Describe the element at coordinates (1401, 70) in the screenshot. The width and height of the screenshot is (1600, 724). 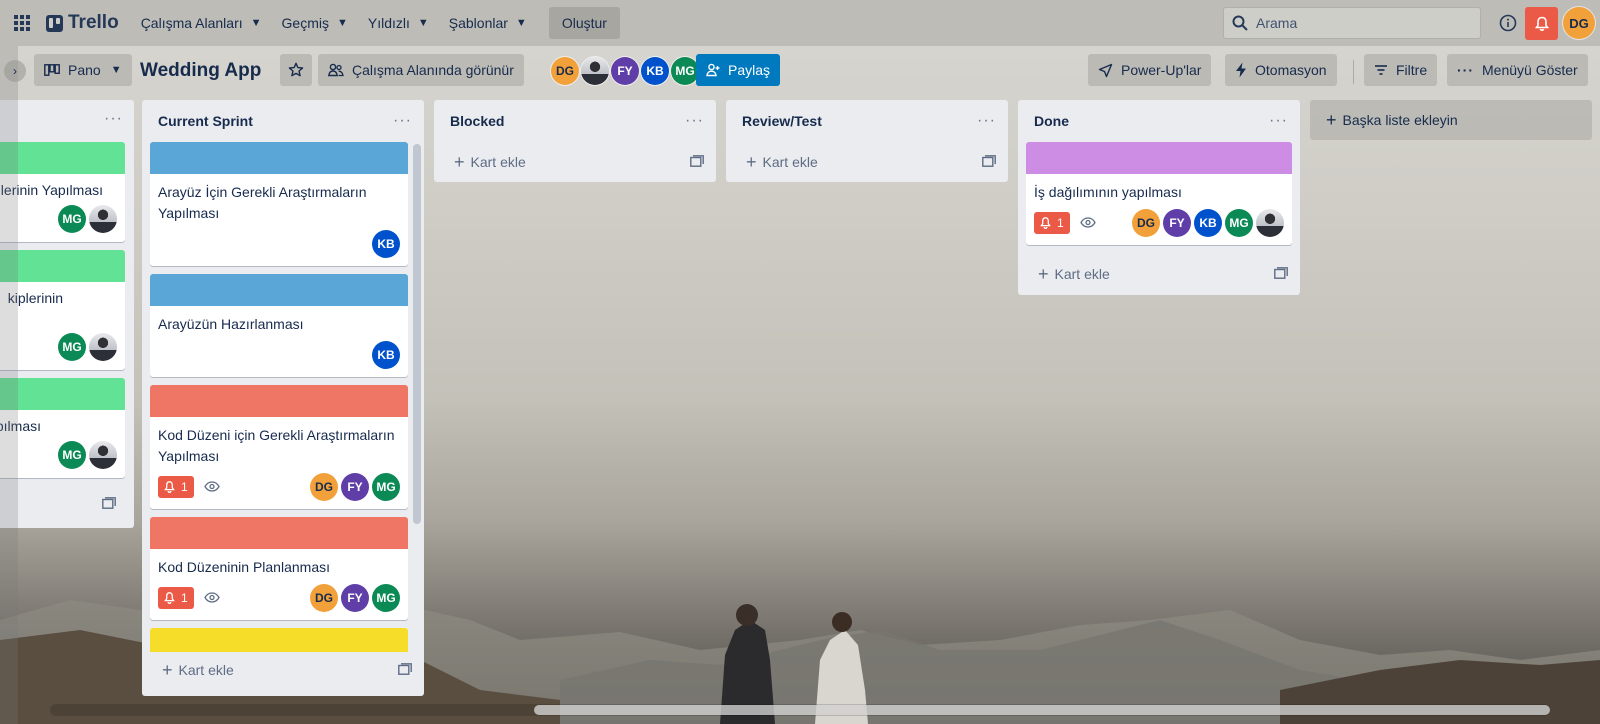
I see `filter-button: Filtre` at that location.